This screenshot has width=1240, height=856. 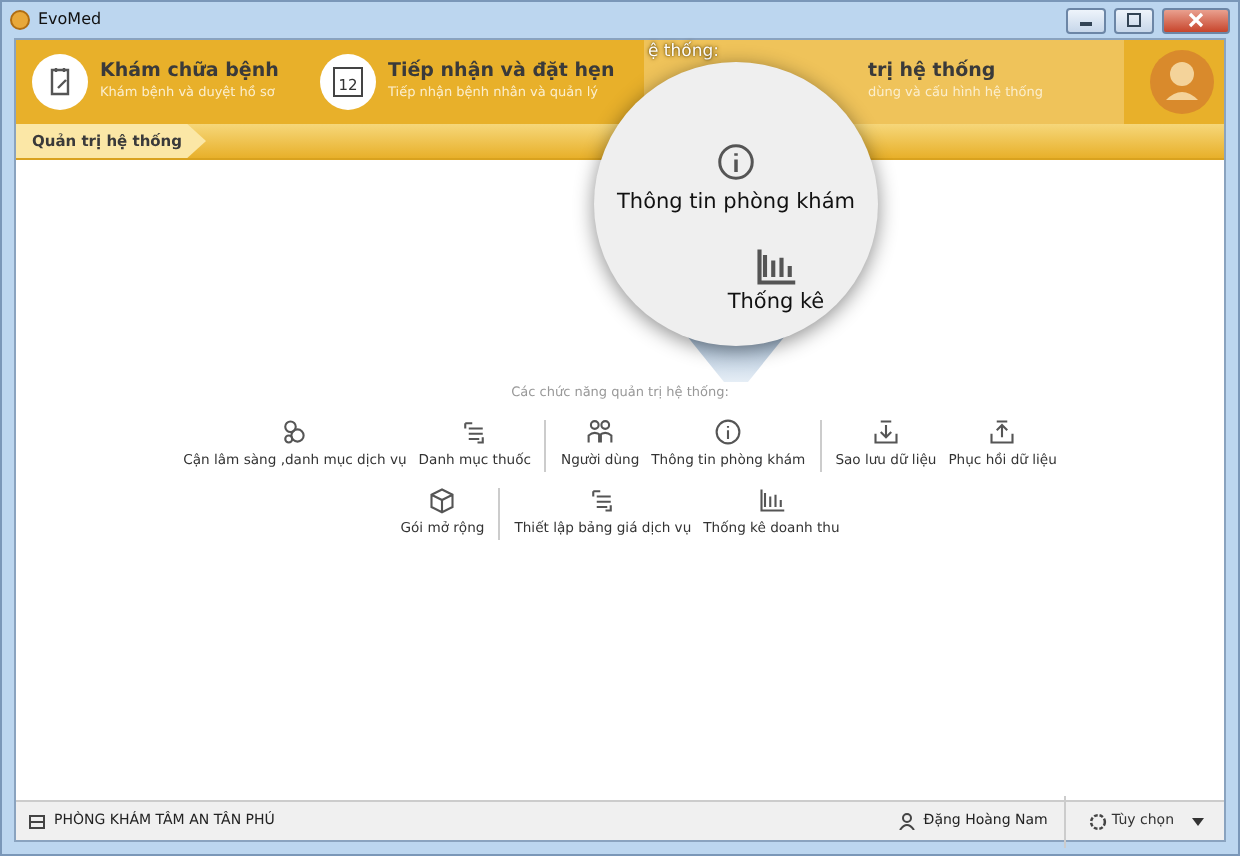 I want to click on minimize-button, so click(x=1086, y=20).